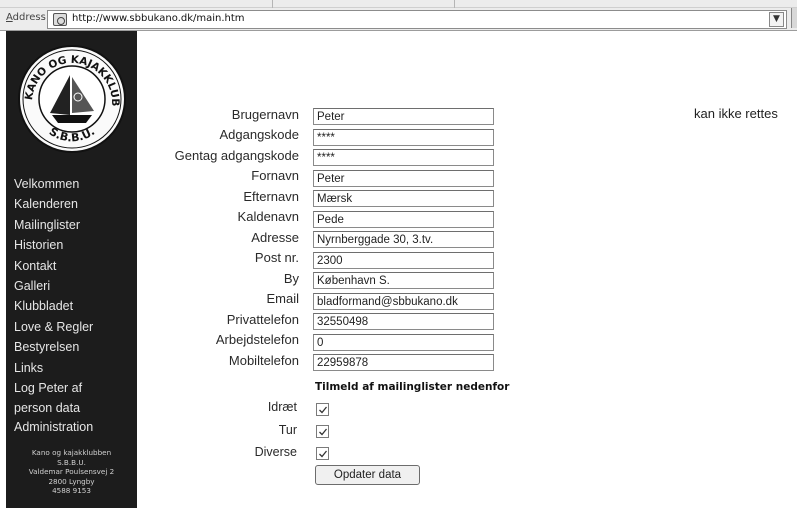 The height and width of the screenshot is (508, 797). I want to click on nav-item-velkommen: Velkommen, so click(46, 184).